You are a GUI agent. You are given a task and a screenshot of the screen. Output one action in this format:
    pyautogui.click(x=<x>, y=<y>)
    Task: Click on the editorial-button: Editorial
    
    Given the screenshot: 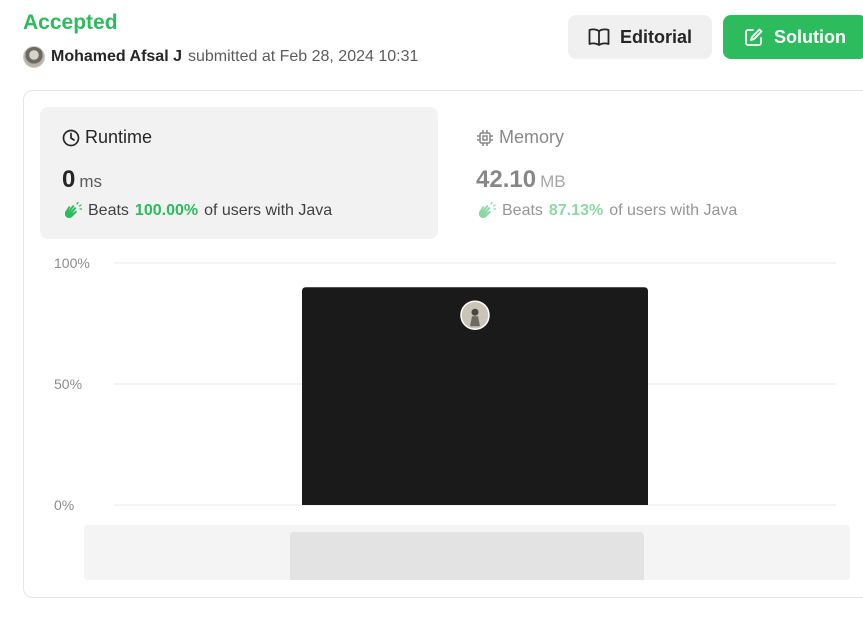 What is the action you would take?
    pyautogui.click(x=640, y=37)
    